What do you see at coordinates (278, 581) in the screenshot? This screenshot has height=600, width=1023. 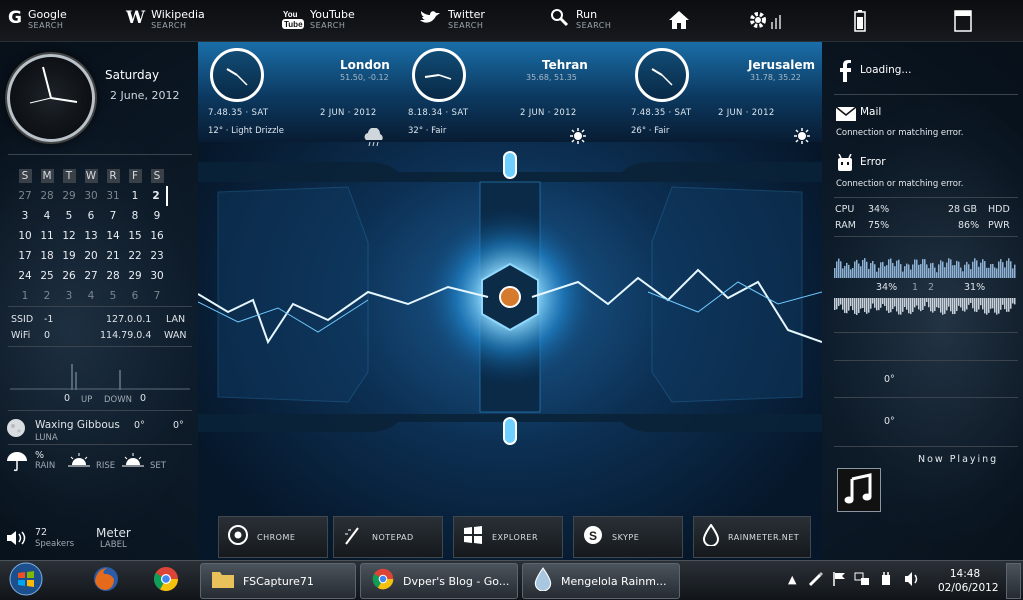 I see `taskbar-fscapture: FSCapture71` at bounding box center [278, 581].